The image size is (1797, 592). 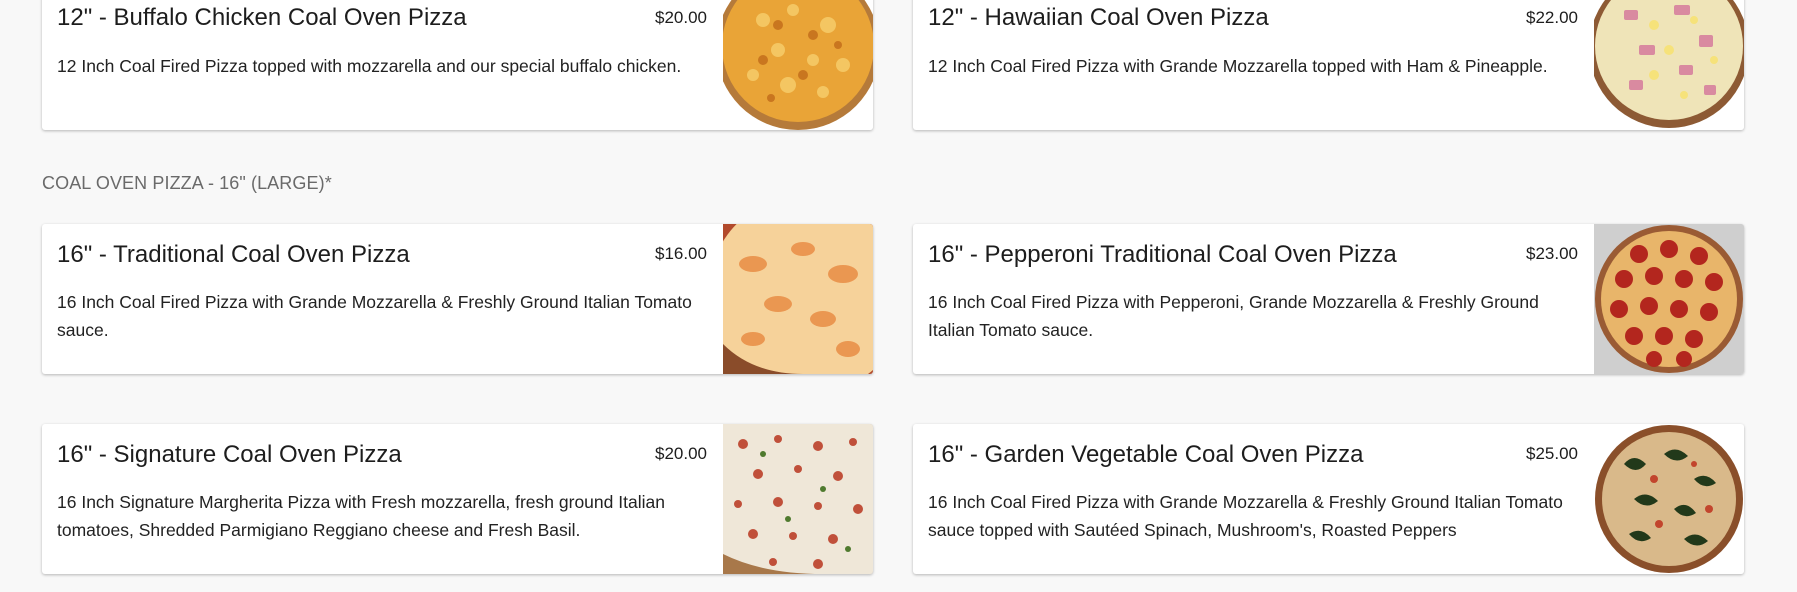 What do you see at coordinates (681, 253) in the screenshot?
I see `menu-item-price: $16.00` at bounding box center [681, 253].